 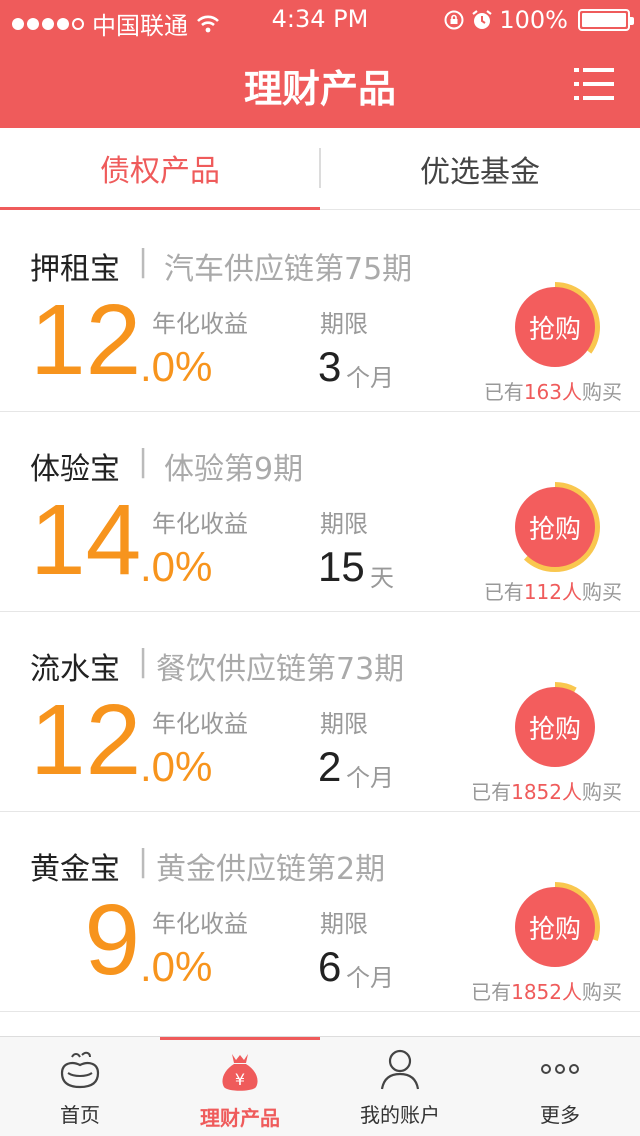 I want to click on term-value: 15, so click(x=341, y=566).